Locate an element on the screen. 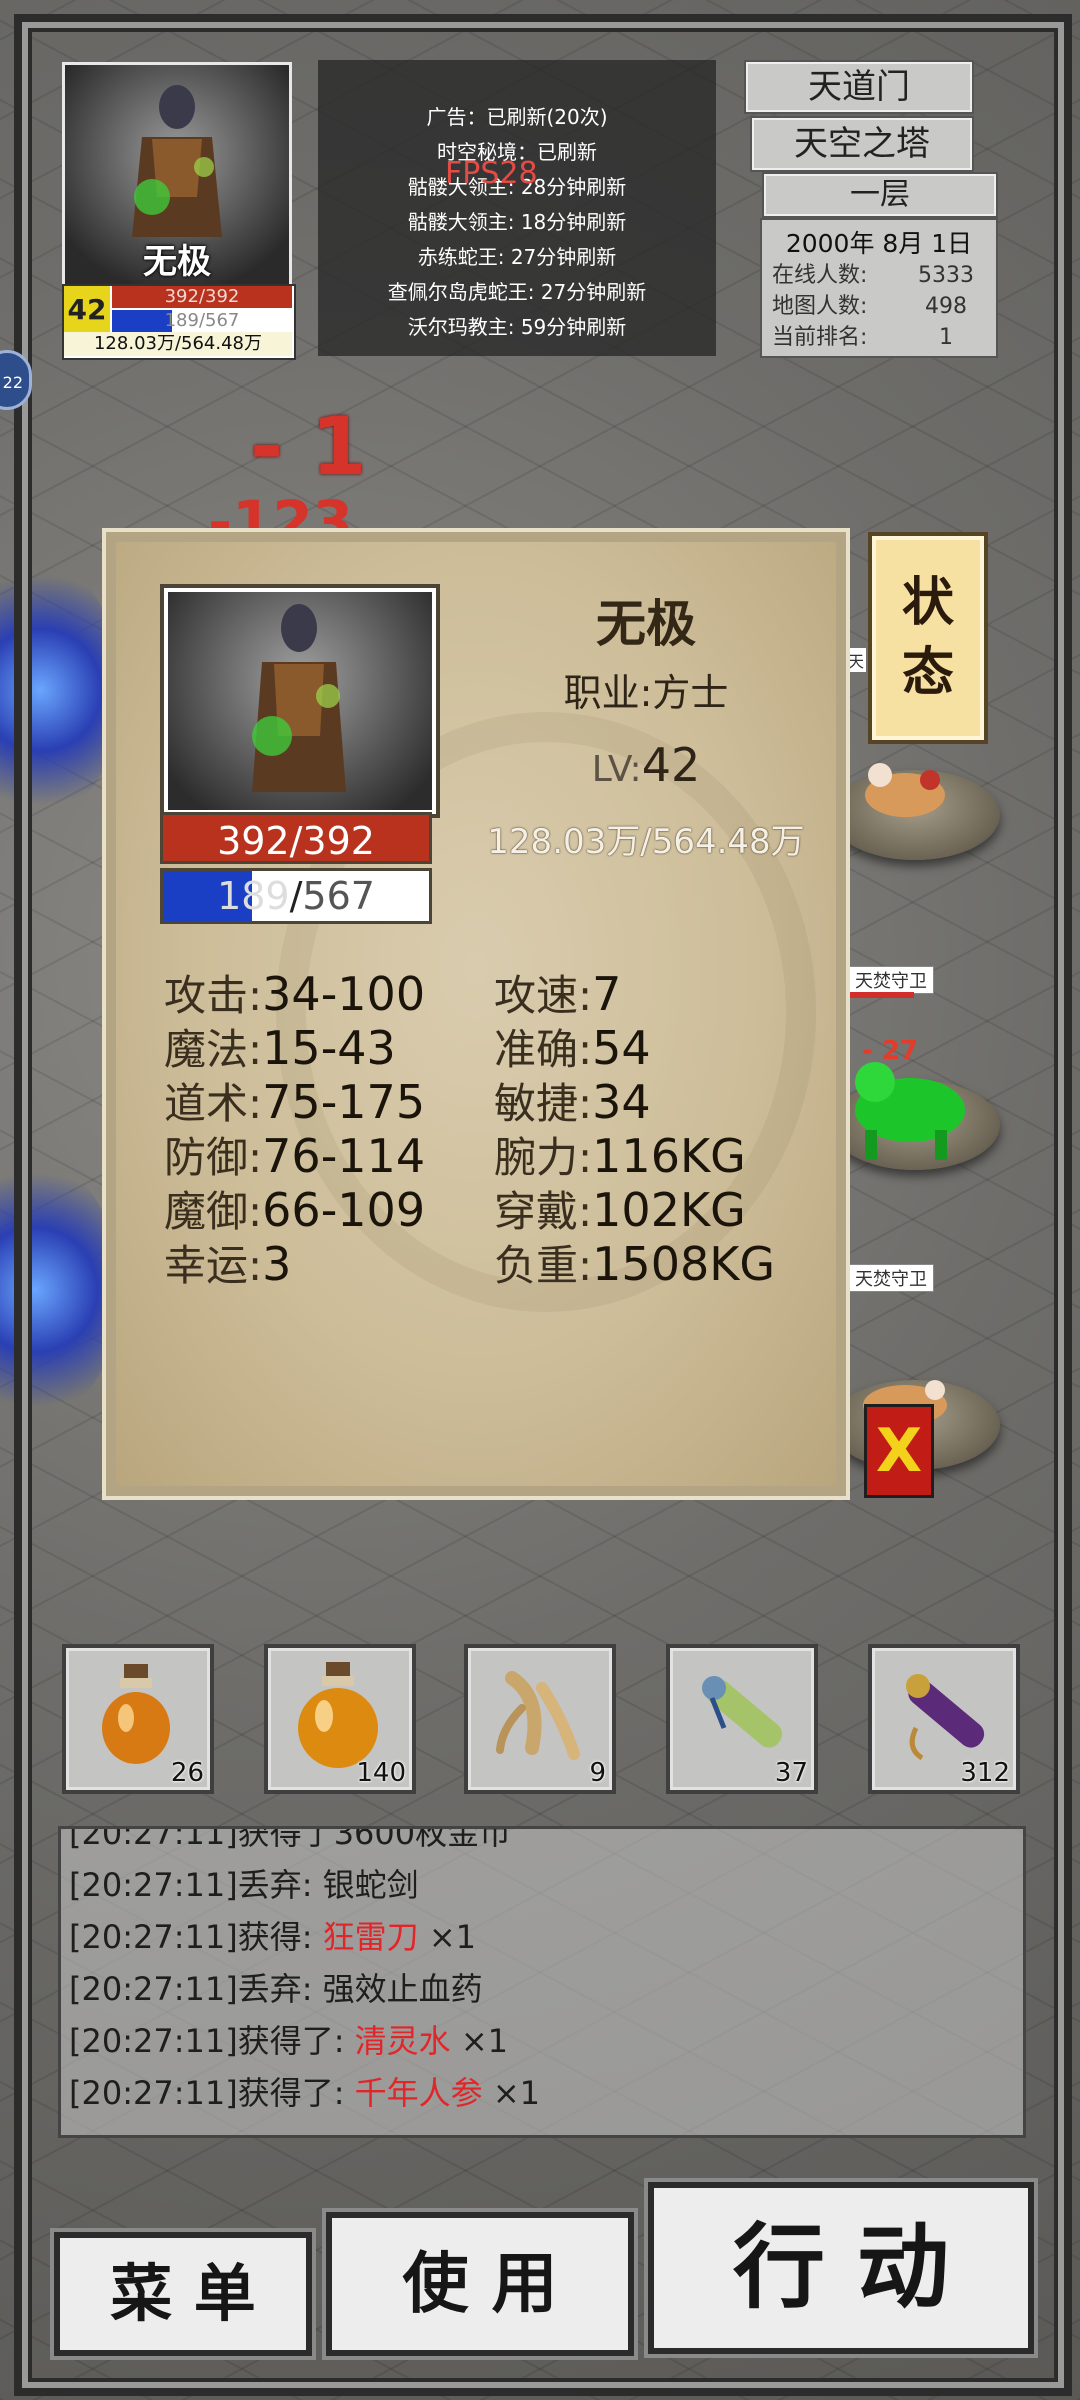  large-potion-icon is located at coordinates (338, 1715).